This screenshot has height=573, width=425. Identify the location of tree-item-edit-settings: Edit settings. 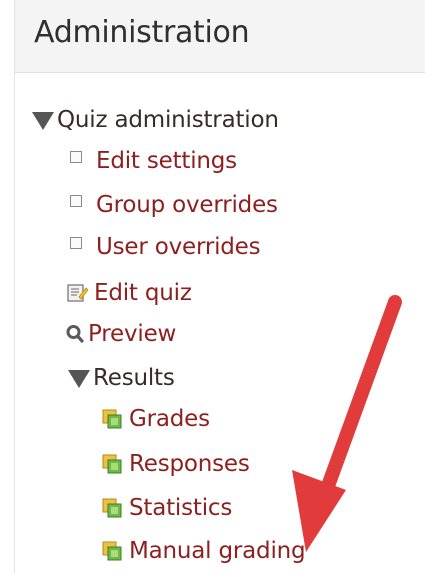
(153, 161).